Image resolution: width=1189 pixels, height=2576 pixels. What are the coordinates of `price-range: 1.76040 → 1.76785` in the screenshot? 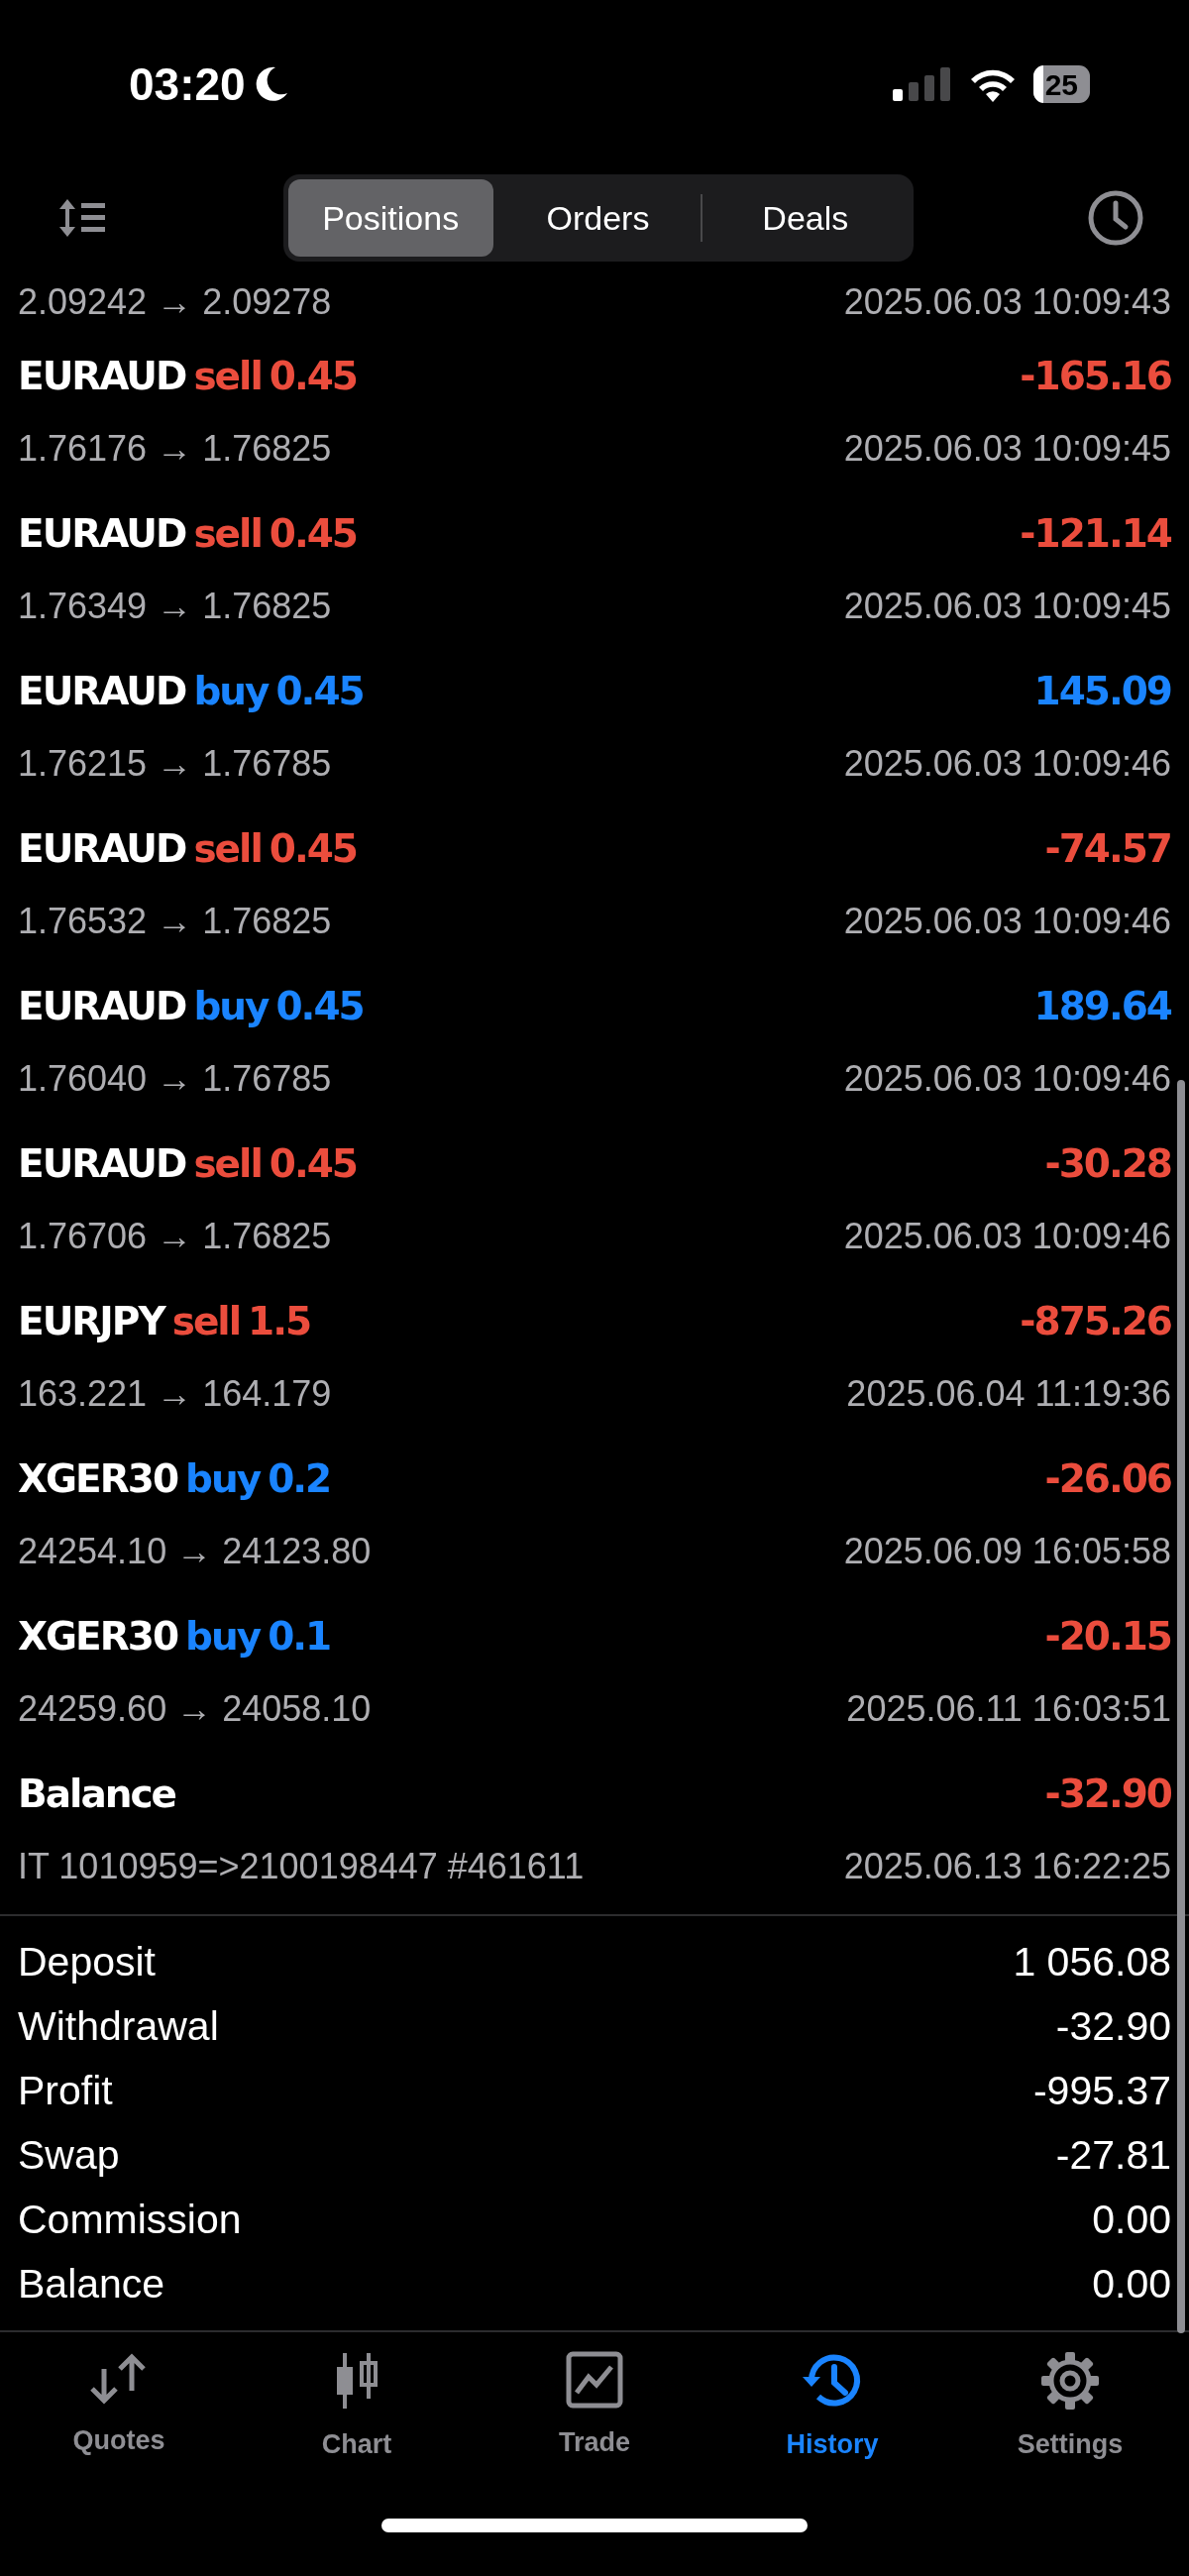 It's located at (175, 1078).